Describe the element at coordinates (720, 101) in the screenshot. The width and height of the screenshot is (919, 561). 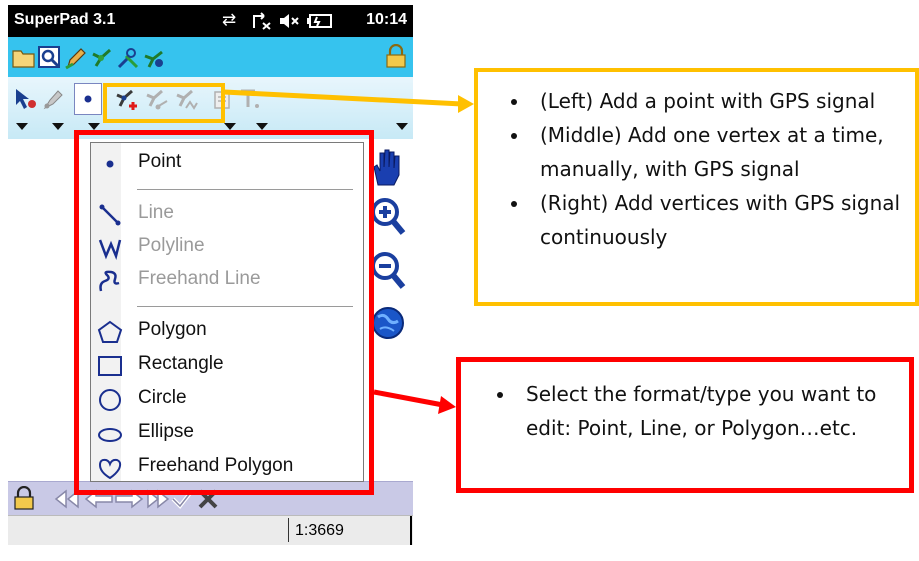
I see `gps-tool-note-left: (Left) Add a point with GPS signal` at that location.